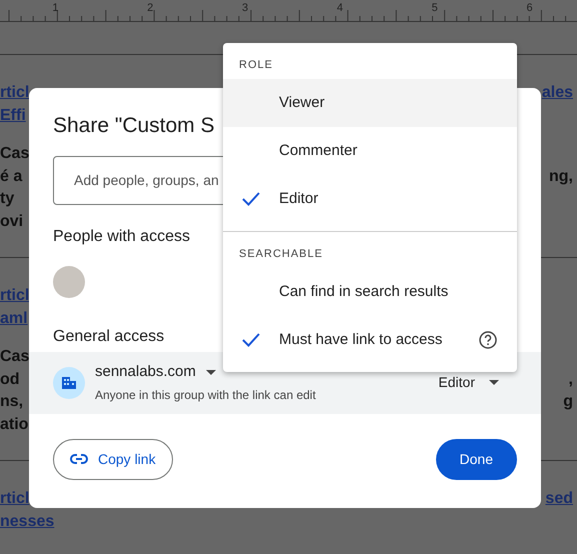 This screenshot has width=577, height=554. What do you see at coordinates (339, 8) in the screenshot?
I see `ruler-number: 4` at bounding box center [339, 8].